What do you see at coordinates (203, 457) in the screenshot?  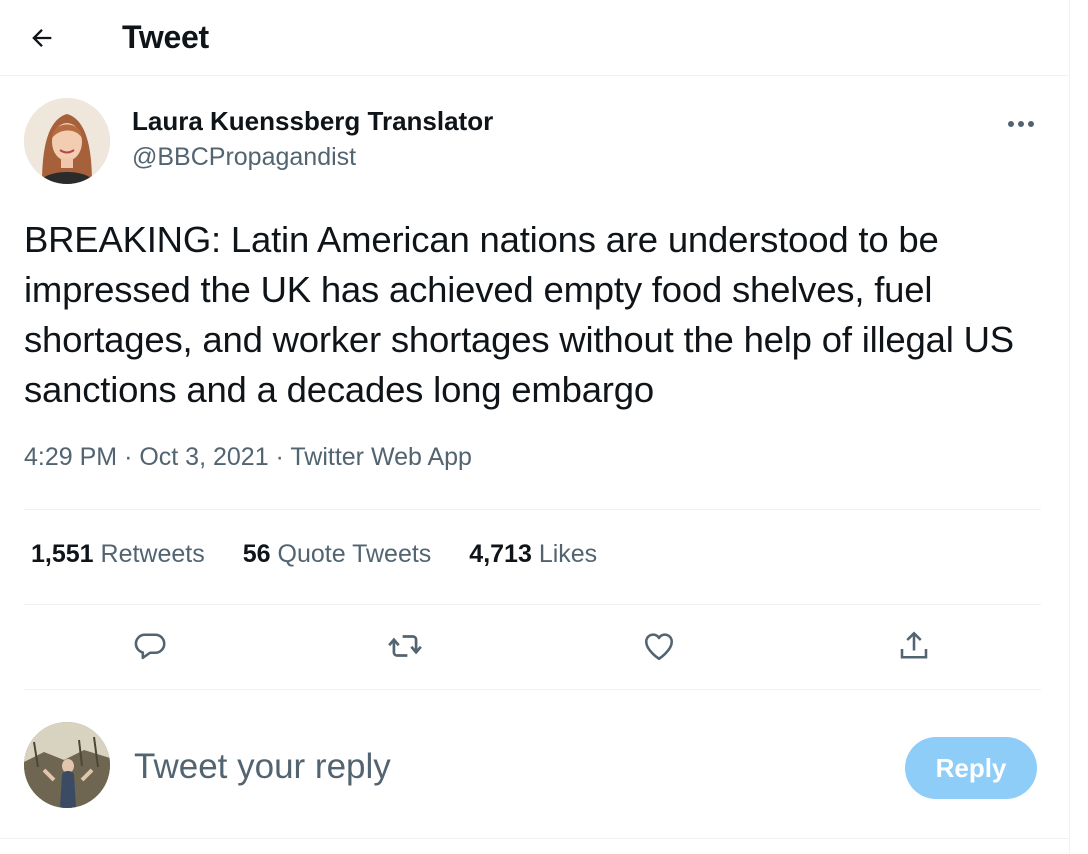 I see `tweet-date: Oct 3, 2021` at bounding box center [203, 457].